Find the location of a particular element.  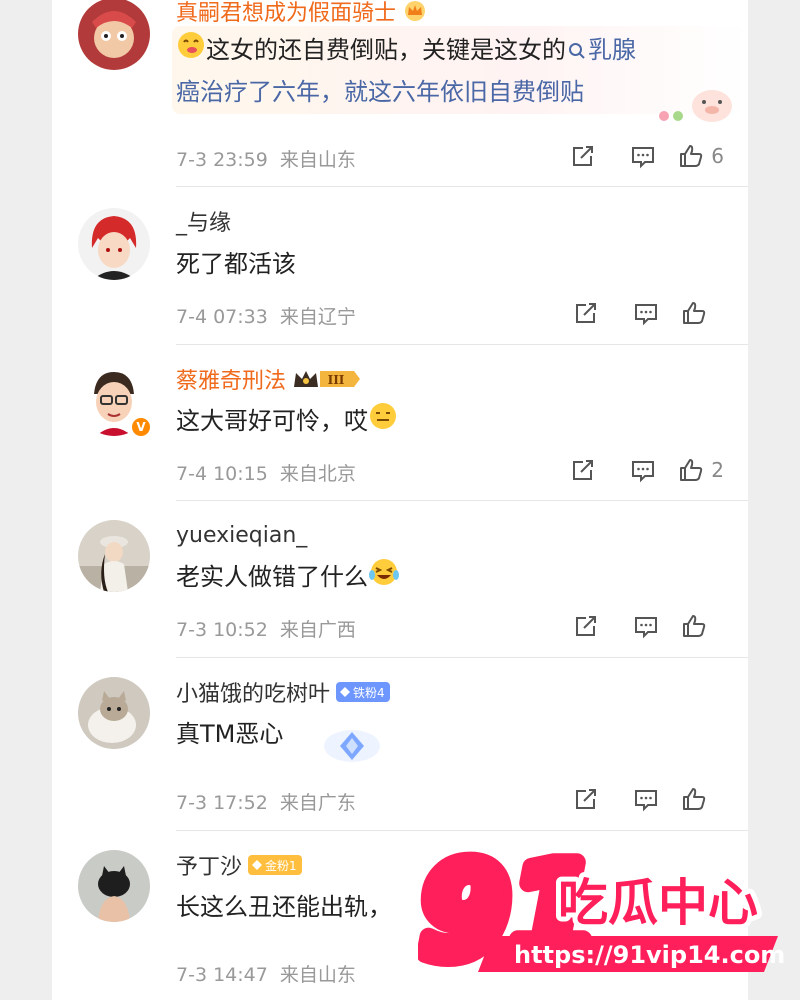

username: 小猫饿的吃树叶 is located at coordinates (253, 692).